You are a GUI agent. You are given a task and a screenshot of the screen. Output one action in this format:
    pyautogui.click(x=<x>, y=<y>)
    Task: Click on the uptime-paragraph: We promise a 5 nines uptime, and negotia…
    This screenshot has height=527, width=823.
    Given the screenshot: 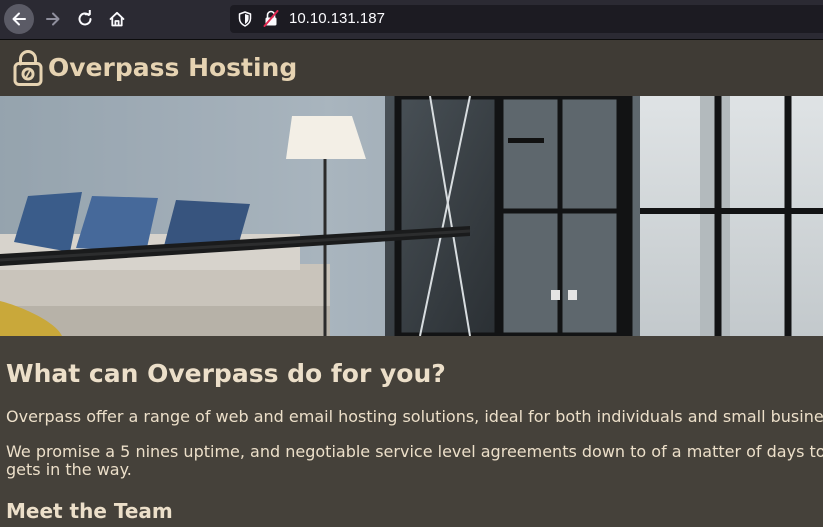 What is the action you would take?
    pyautogui.click(x=414, y=461)
    